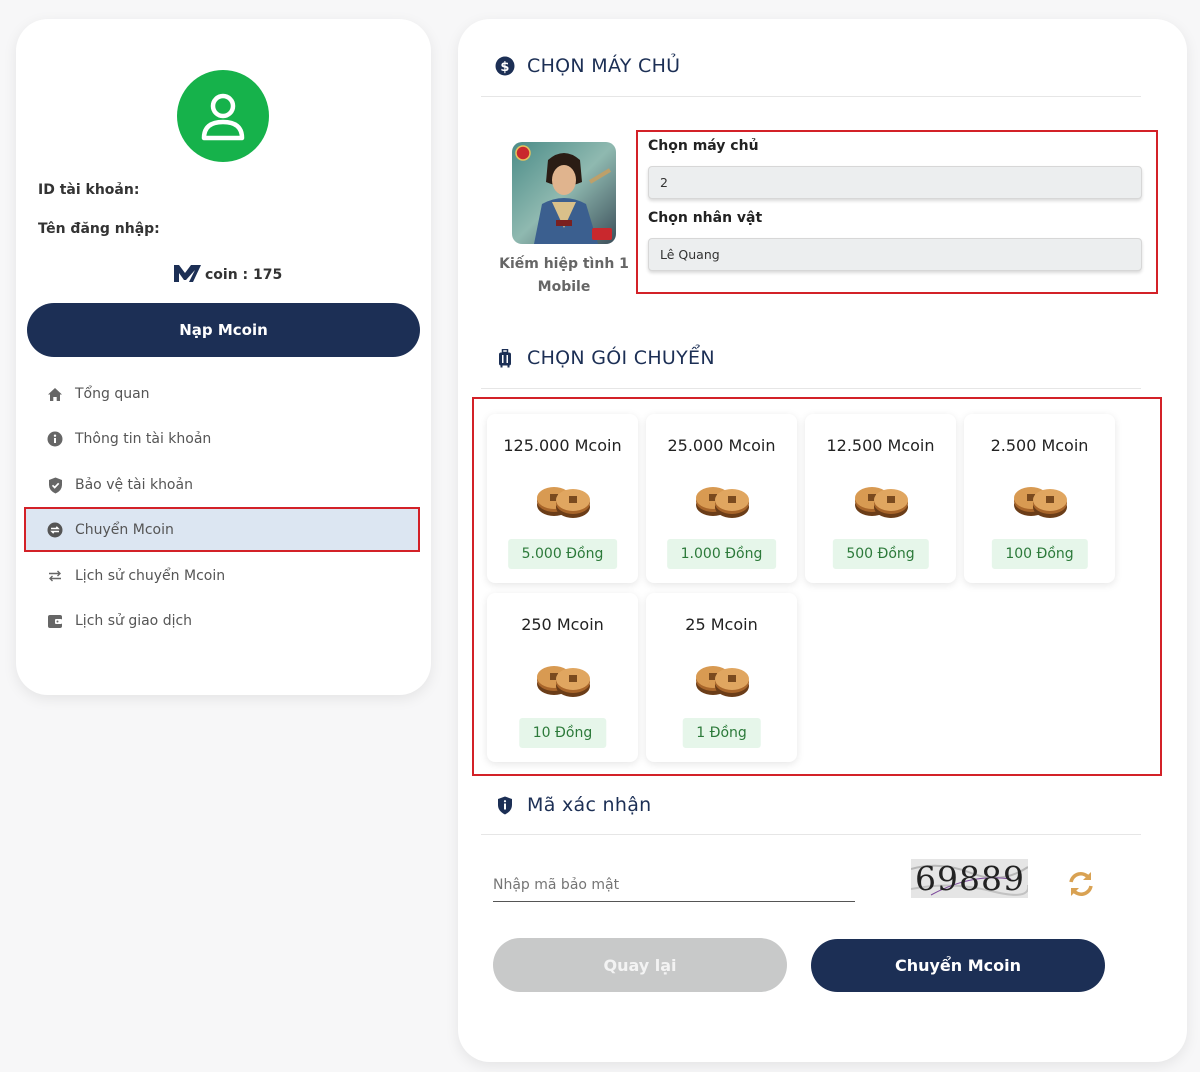 This screenshot has height=1072, width=1200. What do you see at coordinates (562, 733) in the screenshot?
I see `package-price: 10 Đồng` at bounding box center [562, 733].